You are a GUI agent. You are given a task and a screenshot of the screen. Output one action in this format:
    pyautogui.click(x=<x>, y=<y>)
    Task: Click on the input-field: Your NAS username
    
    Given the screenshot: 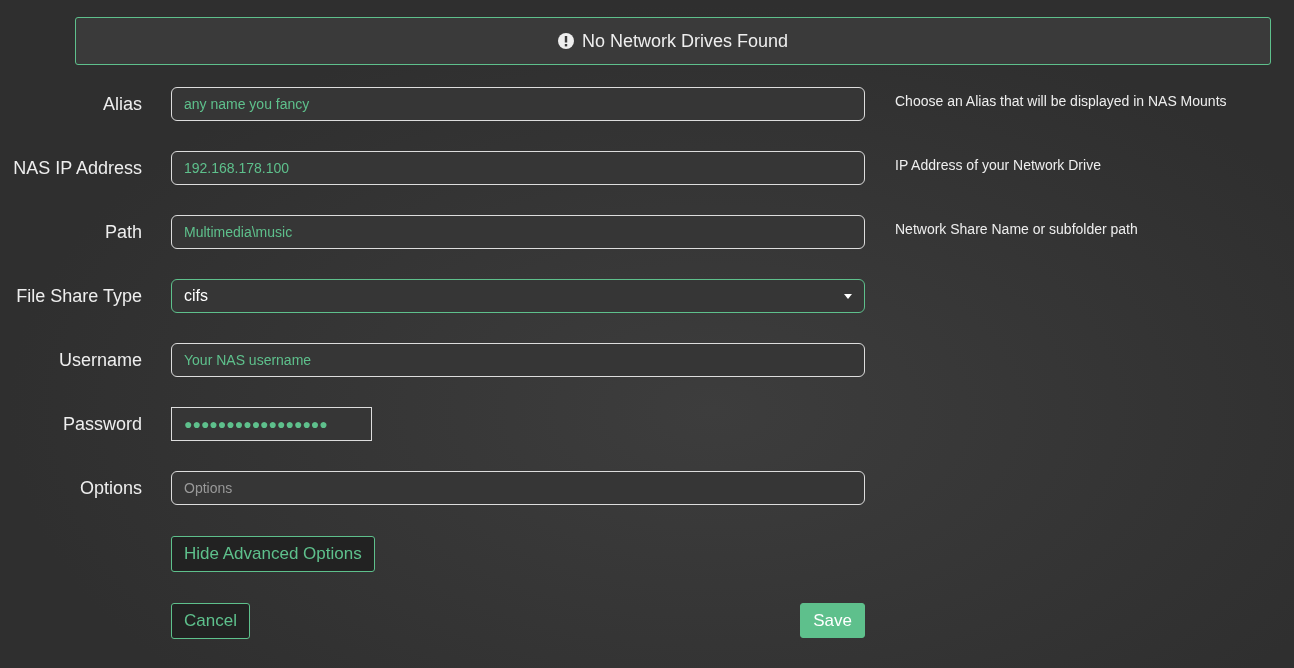 What is the action you would take?
    pyautogui.click(x=518, y=360)
    